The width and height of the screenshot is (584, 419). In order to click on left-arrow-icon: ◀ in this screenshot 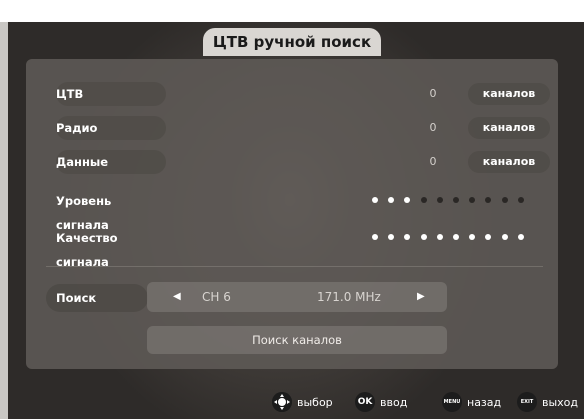, I will do `click(177, 296)`.